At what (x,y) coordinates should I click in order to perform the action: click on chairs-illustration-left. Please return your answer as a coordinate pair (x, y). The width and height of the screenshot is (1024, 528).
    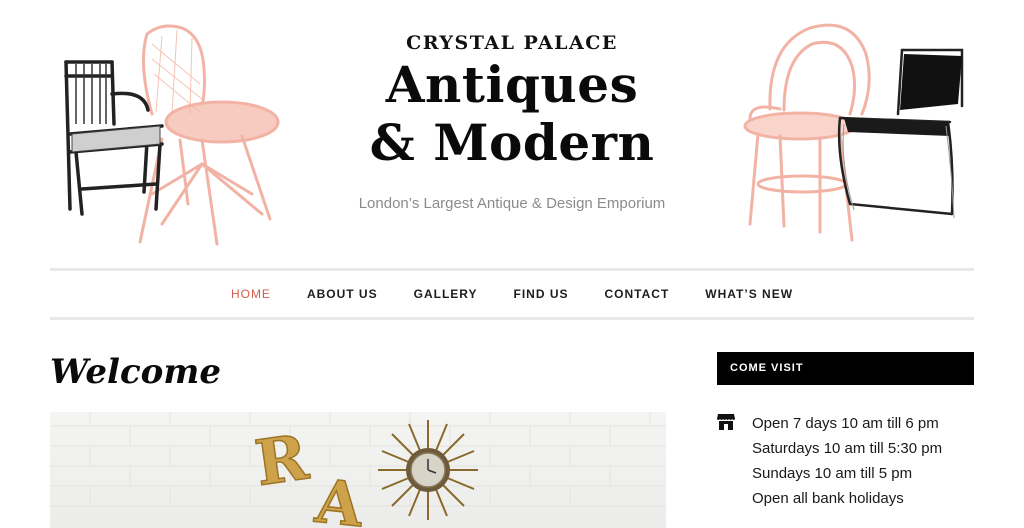
    Looking at the image, I should click on (172, 135).